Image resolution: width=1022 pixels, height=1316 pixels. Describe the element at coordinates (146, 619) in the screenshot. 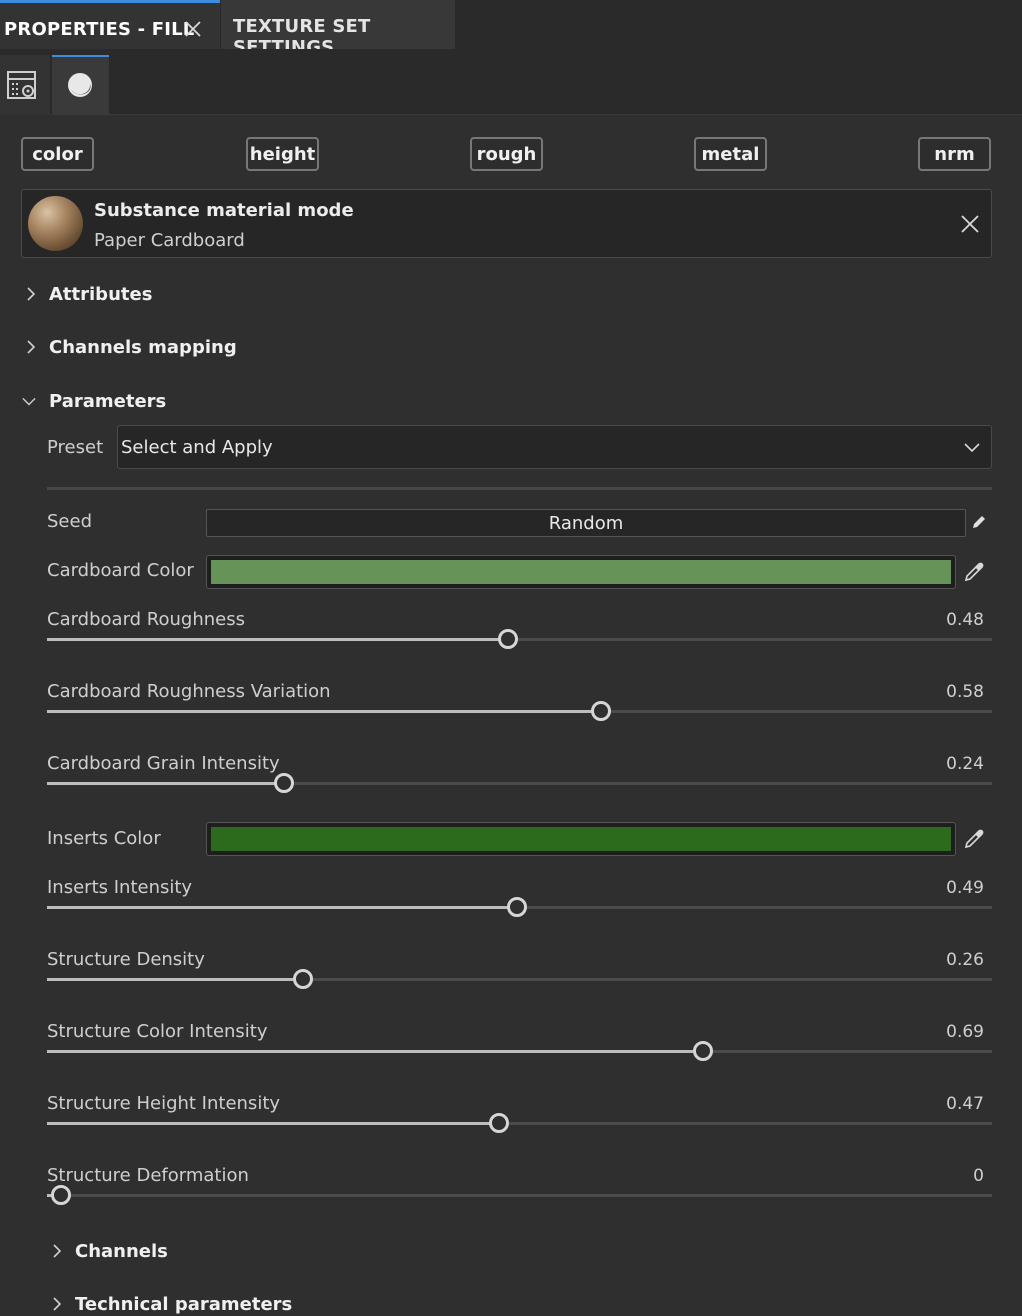

I see `slider-label: Cardboard Roughness` at that location.